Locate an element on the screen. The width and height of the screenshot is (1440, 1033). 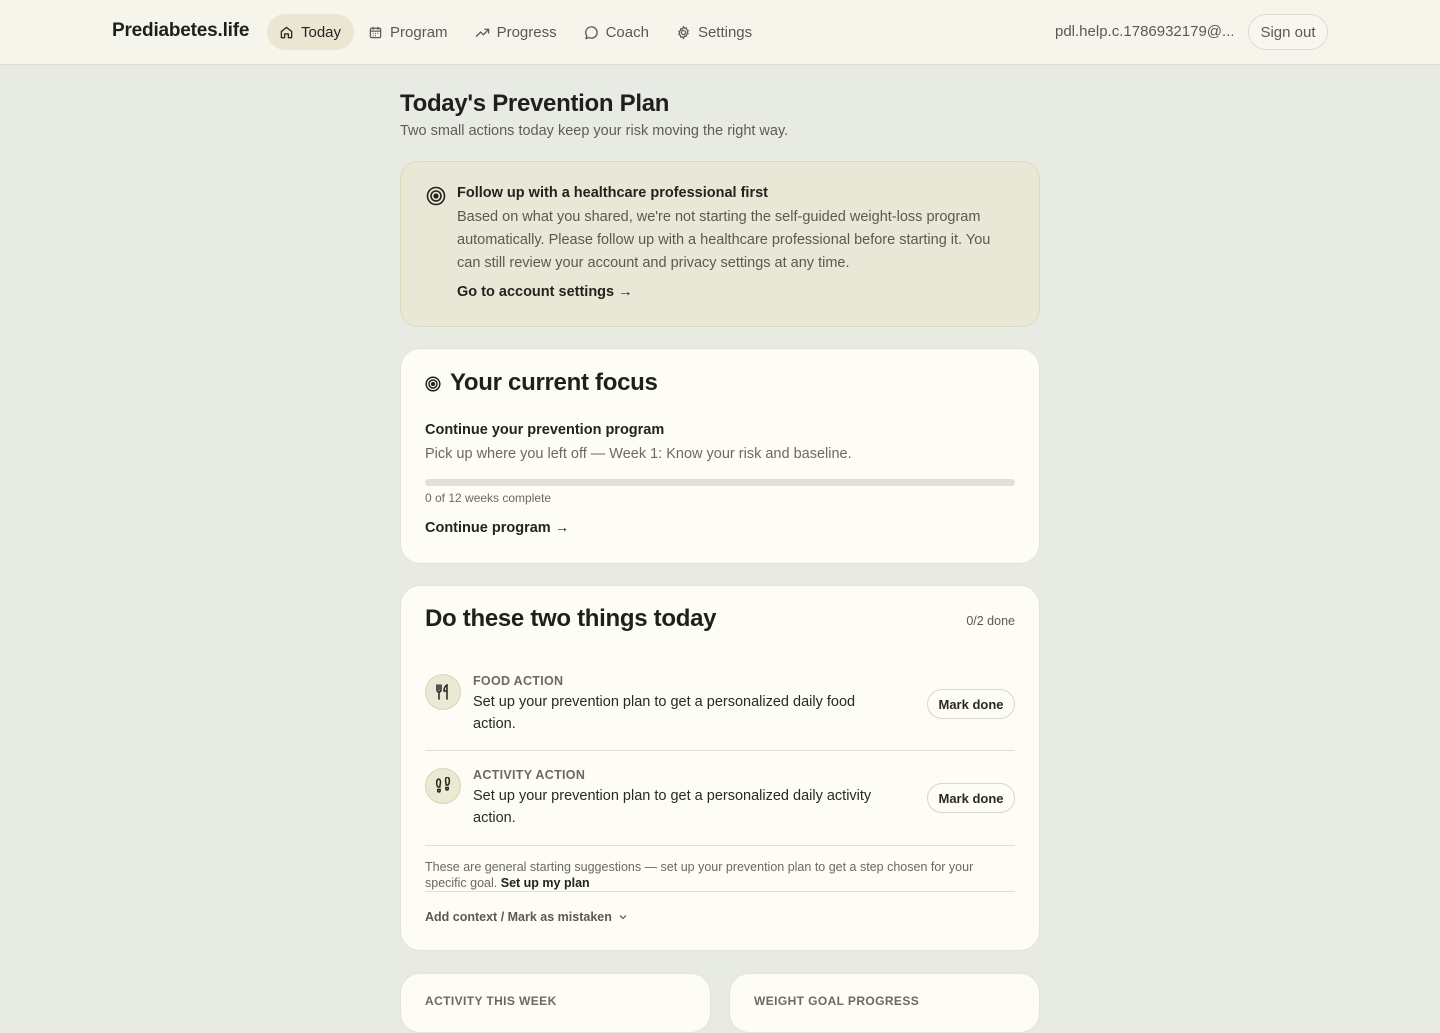
chevron-down-icon is located at coordinates (623, 917).